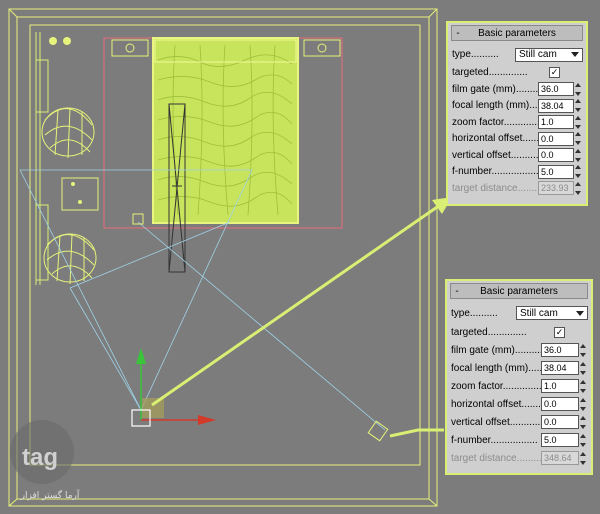 The width and height of the screenshot is (600, 514). What do you see at coordinates (560, 458) in the screenshot?
I see `parameter-value-field: 348.64` at bounding box center [560, 458].